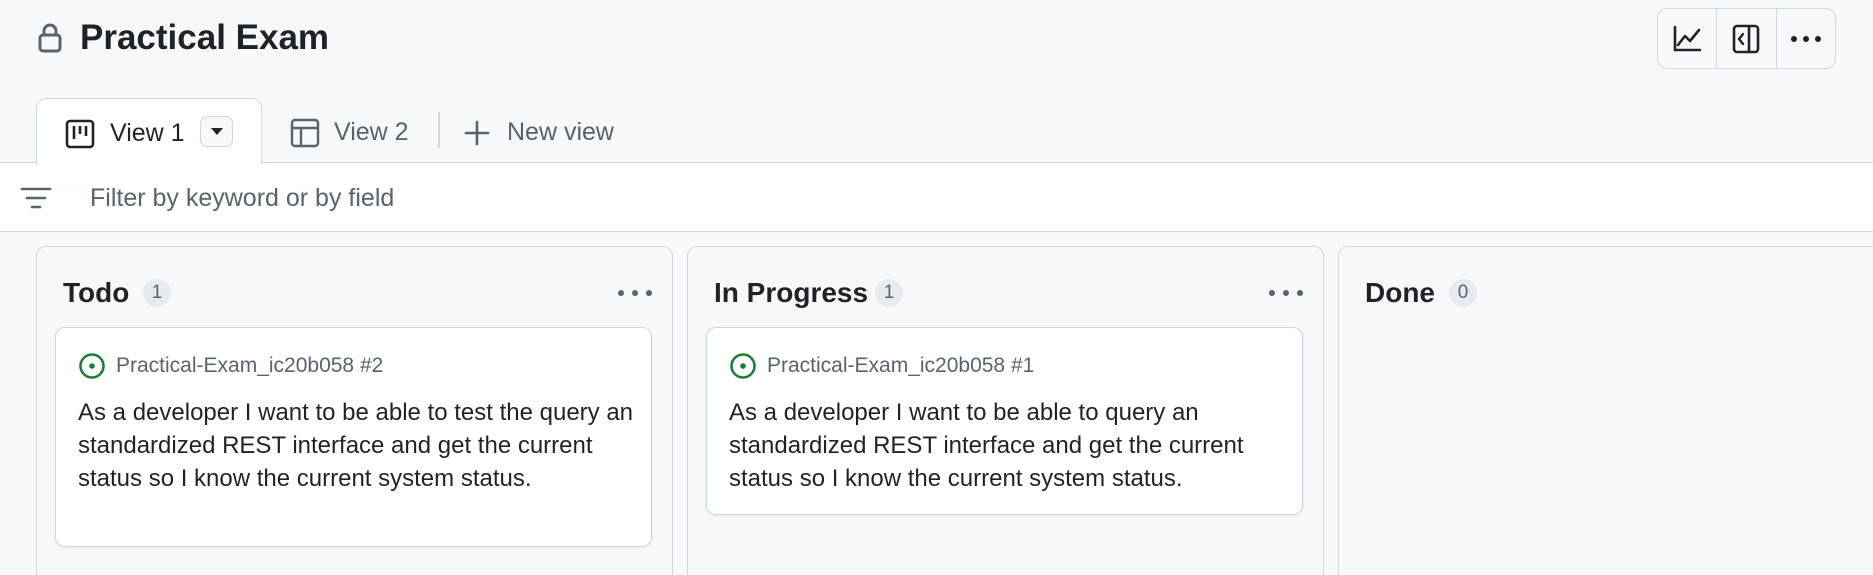 Image resolution: width=1873 pixels, height=575 pixels. Describe the element at coordinates (791, 292) in the screenshot. I see `column-title: In Progress` at that location.